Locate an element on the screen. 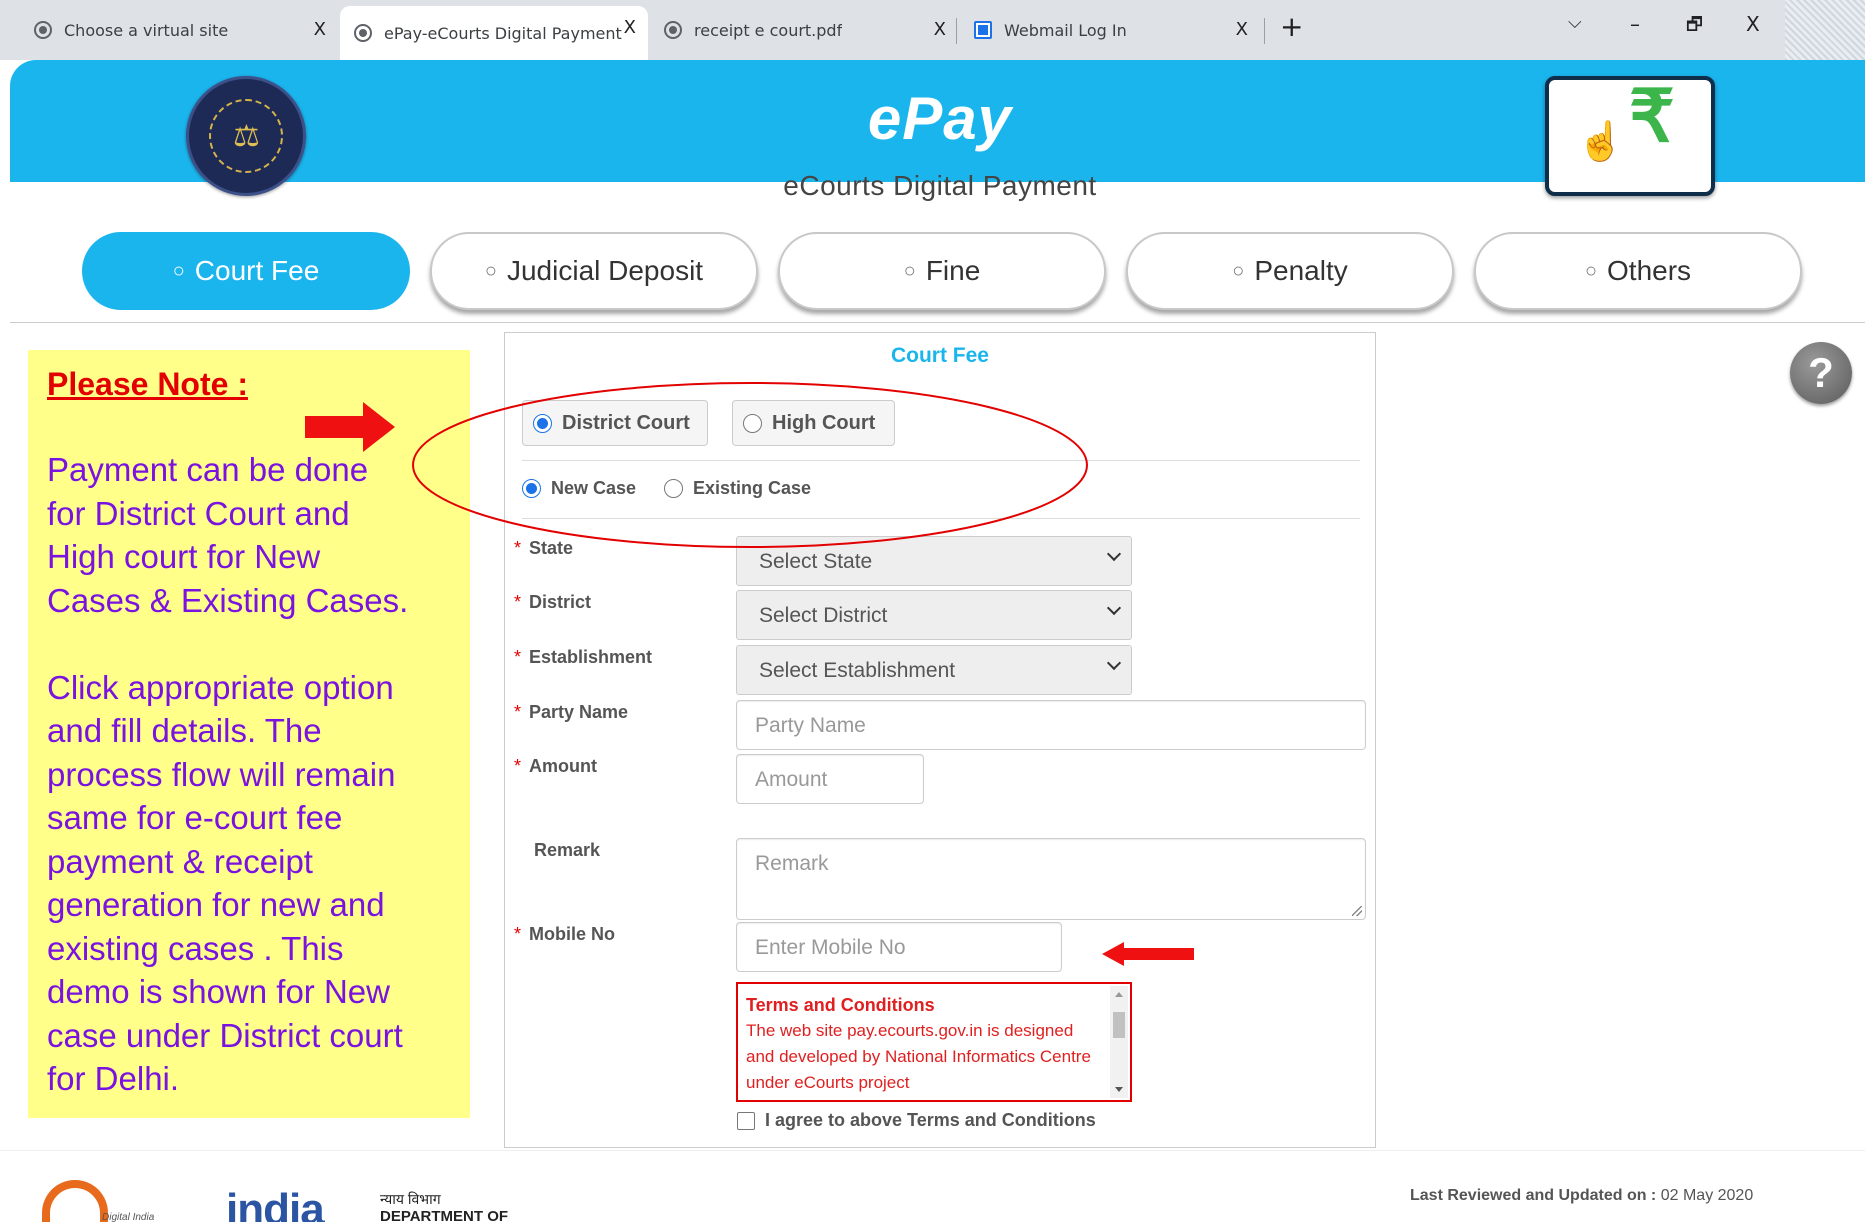 This screenshot has width=1865, height=1222. amount-label: * Amount is located at coordinates (555, 766).